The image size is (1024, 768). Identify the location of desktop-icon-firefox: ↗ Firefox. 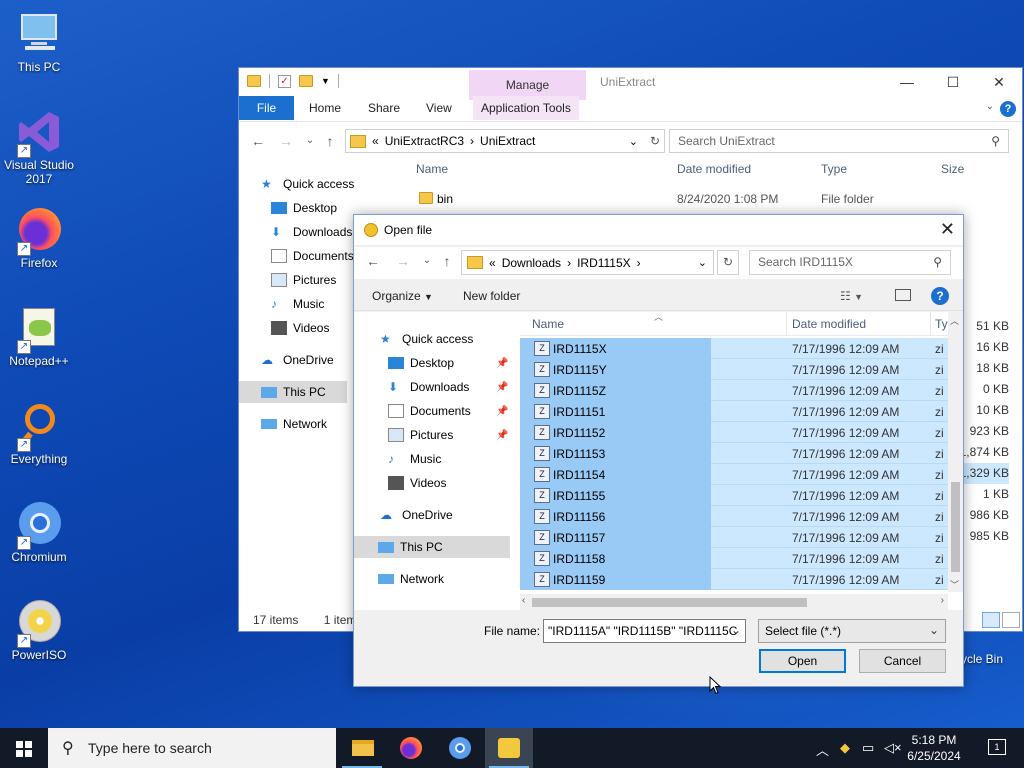
(39, 238).